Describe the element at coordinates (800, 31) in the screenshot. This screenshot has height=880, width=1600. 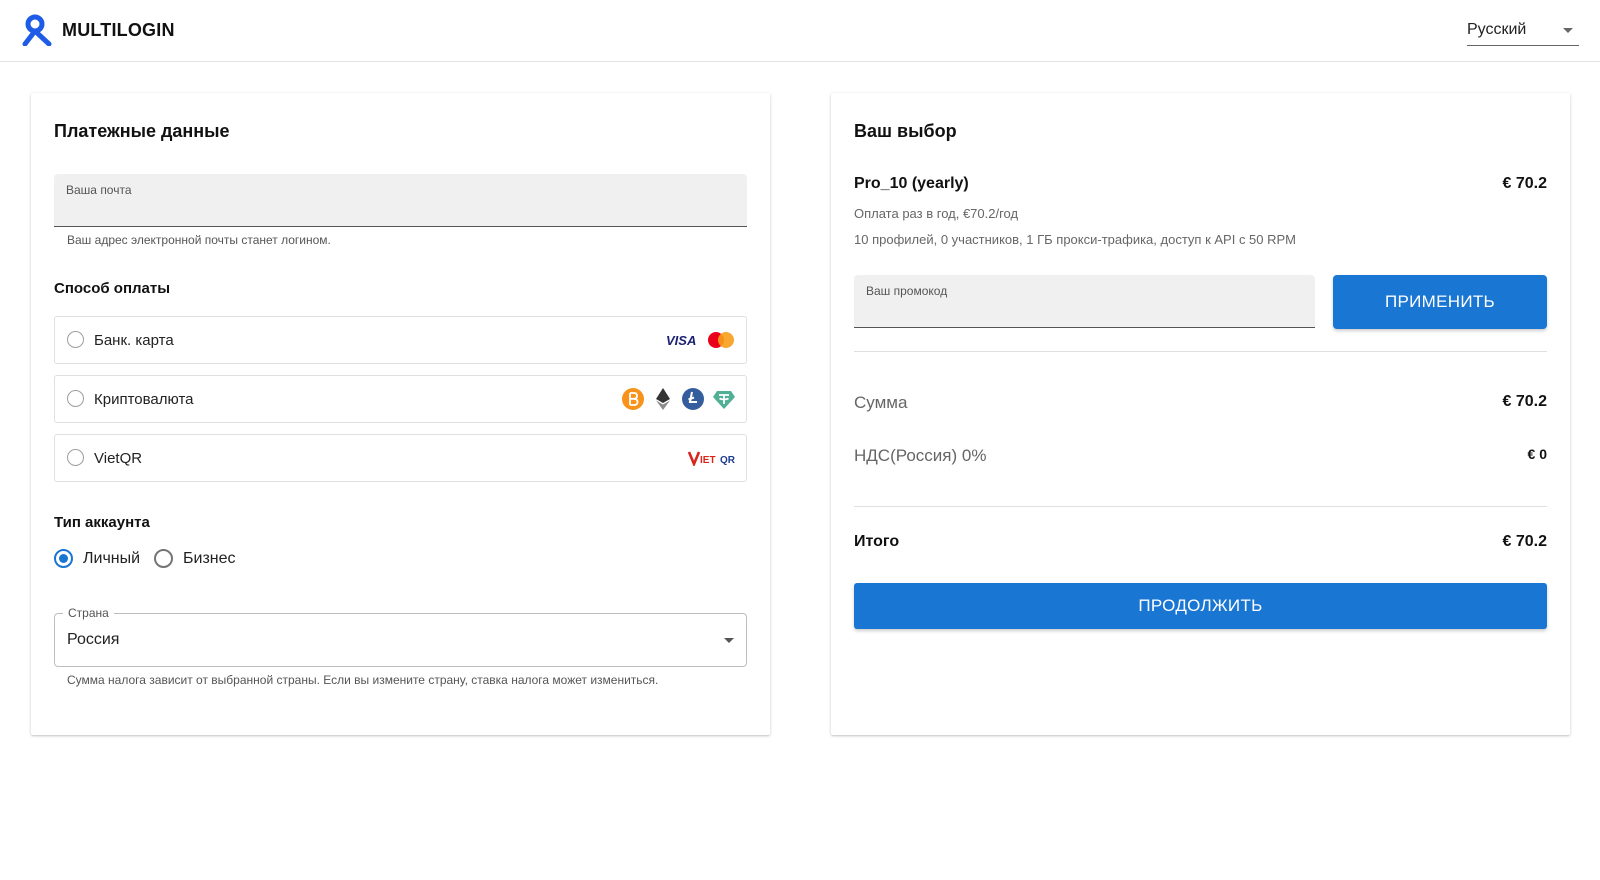
I see `top-header: MULTILOGIN Русский` at that location.